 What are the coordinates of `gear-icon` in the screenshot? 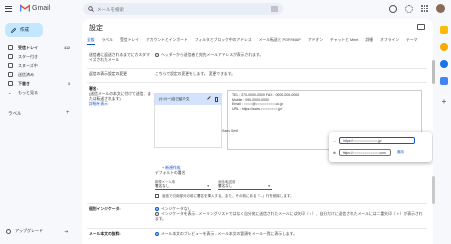 It's located at (409, 8).